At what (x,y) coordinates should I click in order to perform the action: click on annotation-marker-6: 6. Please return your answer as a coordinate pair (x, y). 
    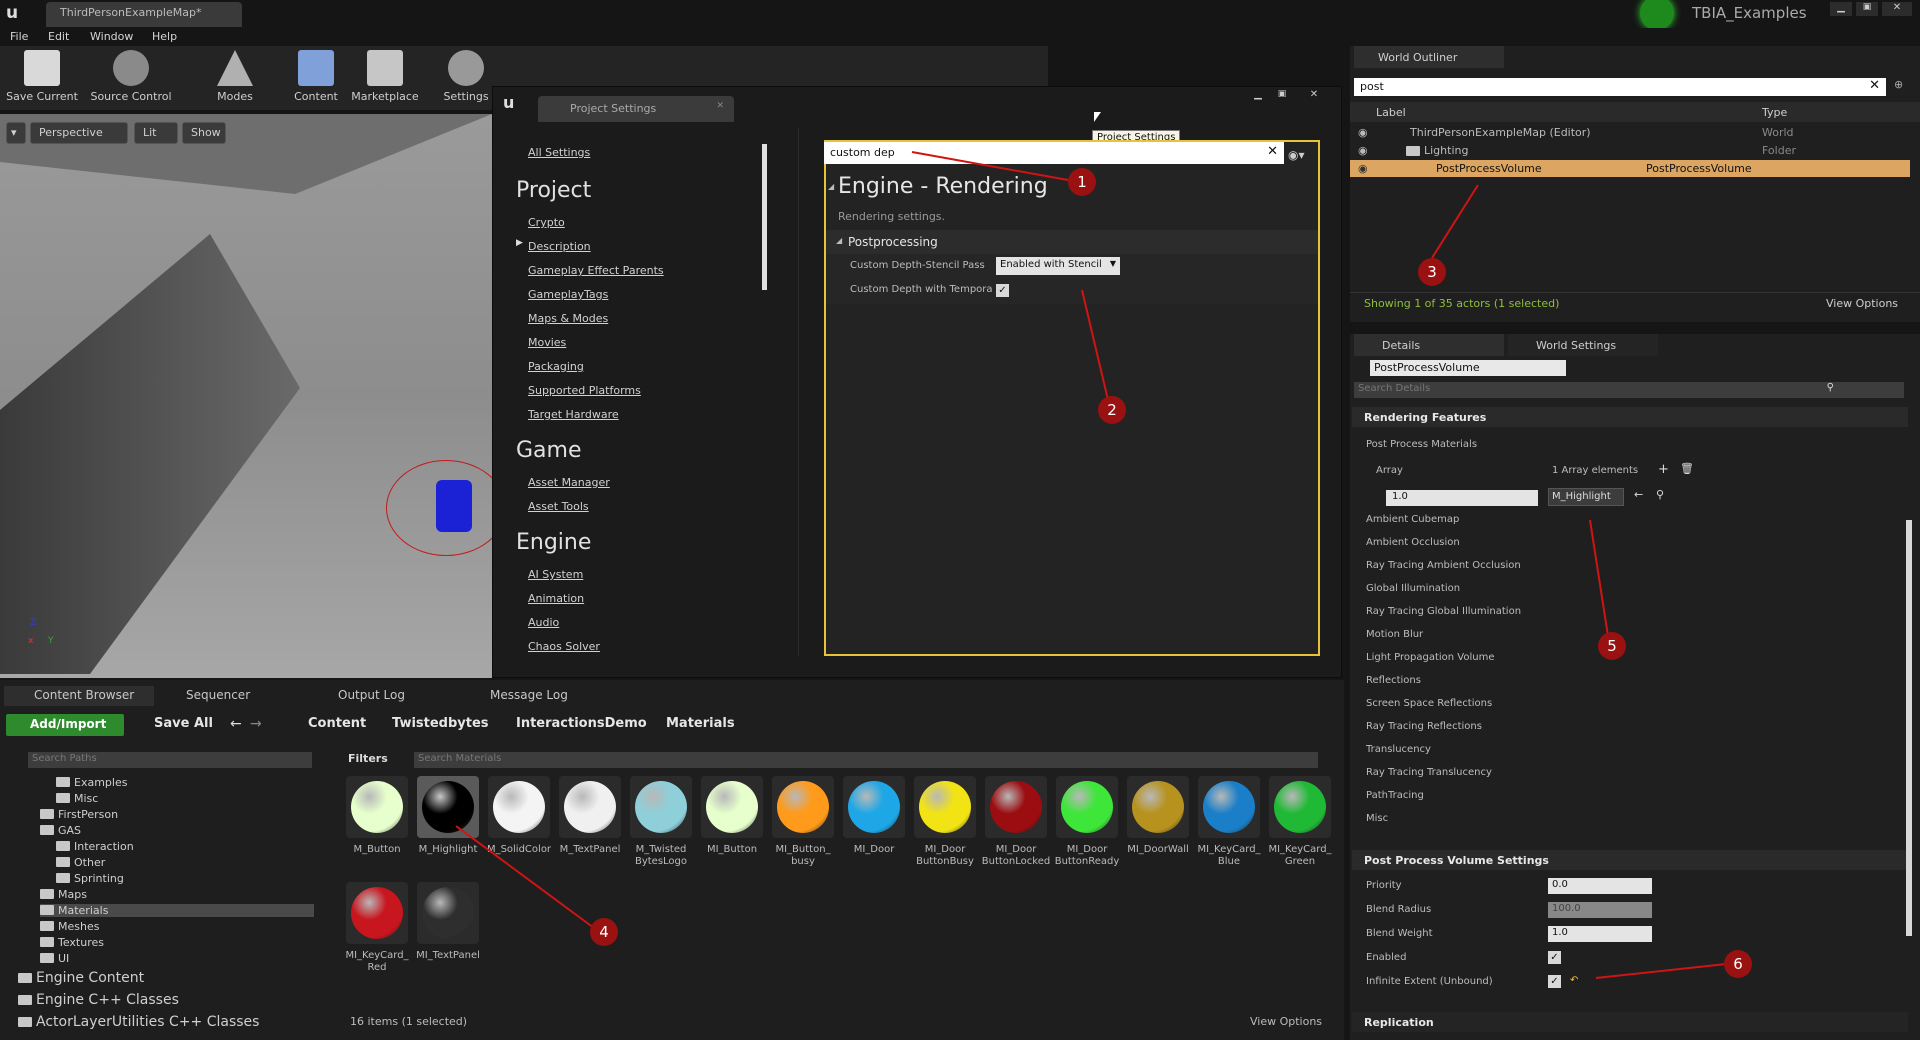
    Looking at the image, I should click on (1738, 964).